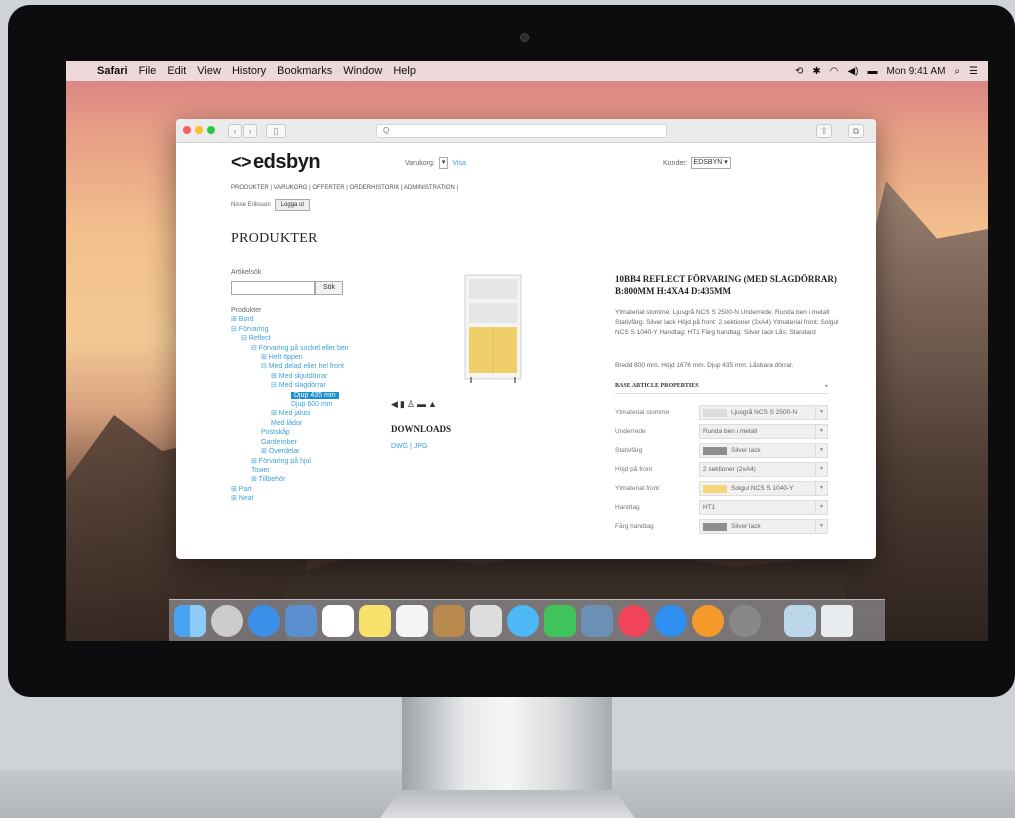  I want to click on tree-item: Med lådor, so click(290, 423).